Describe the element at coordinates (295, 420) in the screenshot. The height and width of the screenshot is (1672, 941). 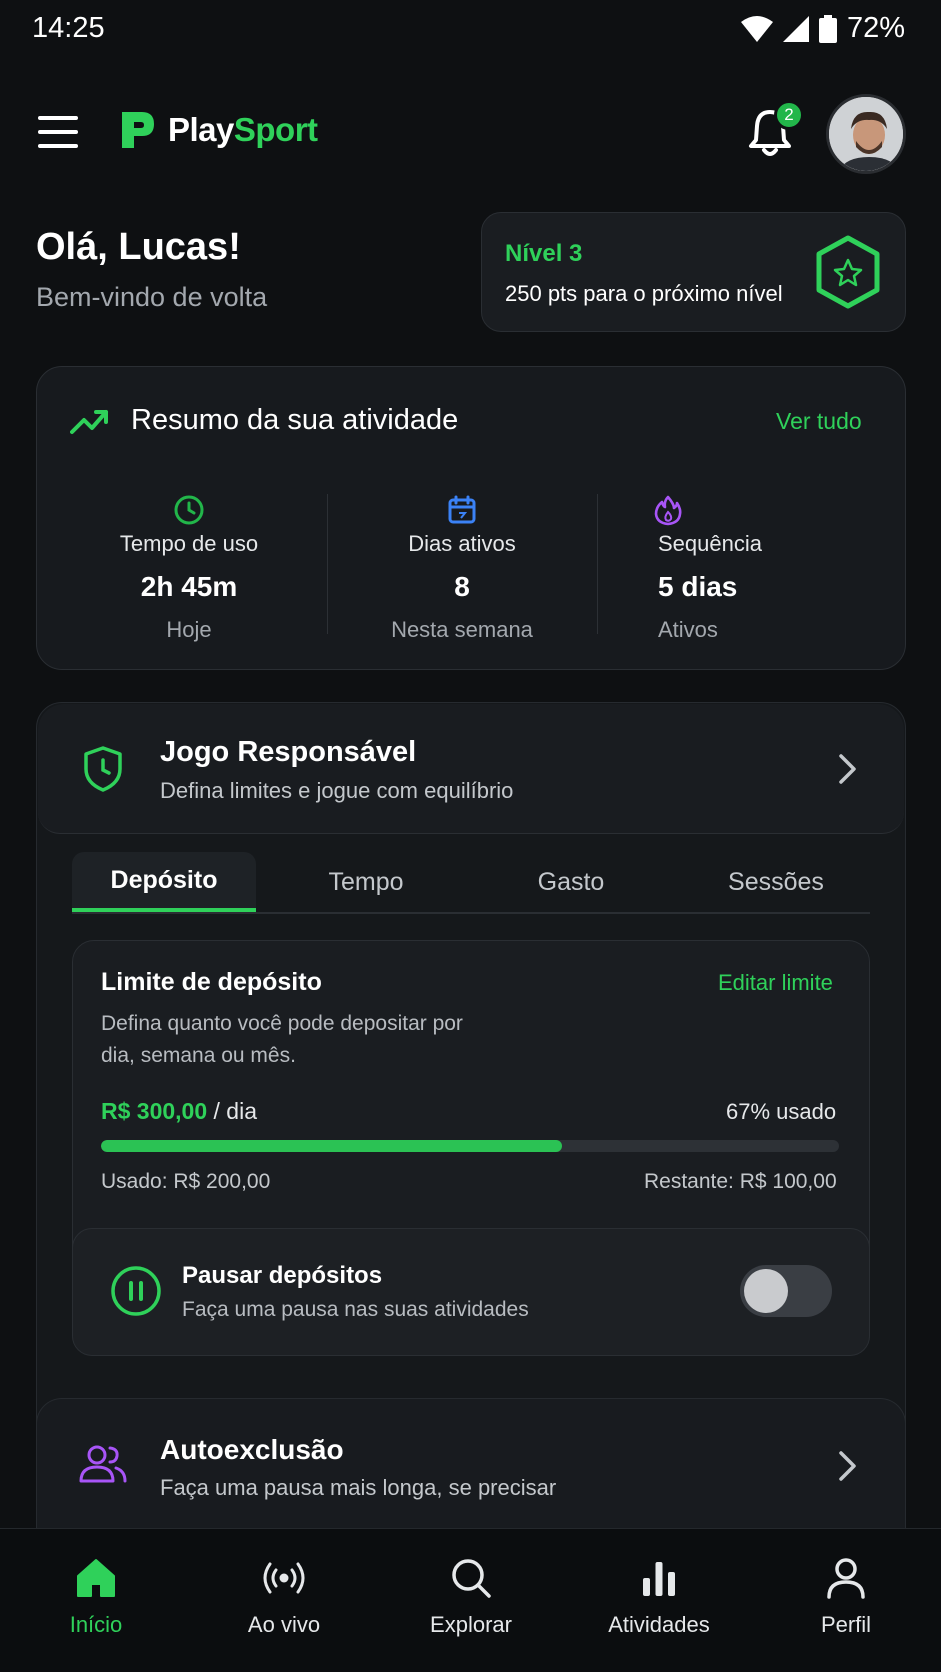
I see `activity-title: Resumo da sua atividade` at that location.